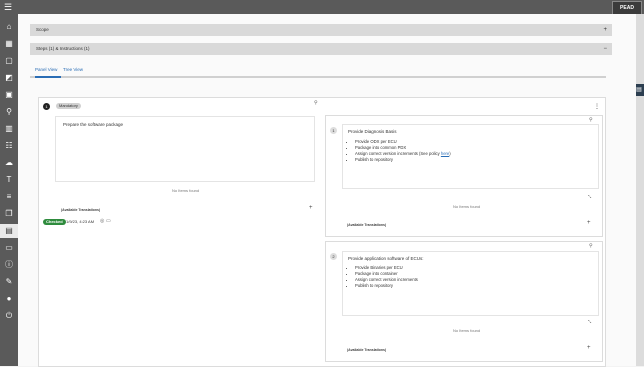 The height and width of the screenshot is (367, 644). I want to click on top-bar: ☰ PEAD, so click(322, 7).